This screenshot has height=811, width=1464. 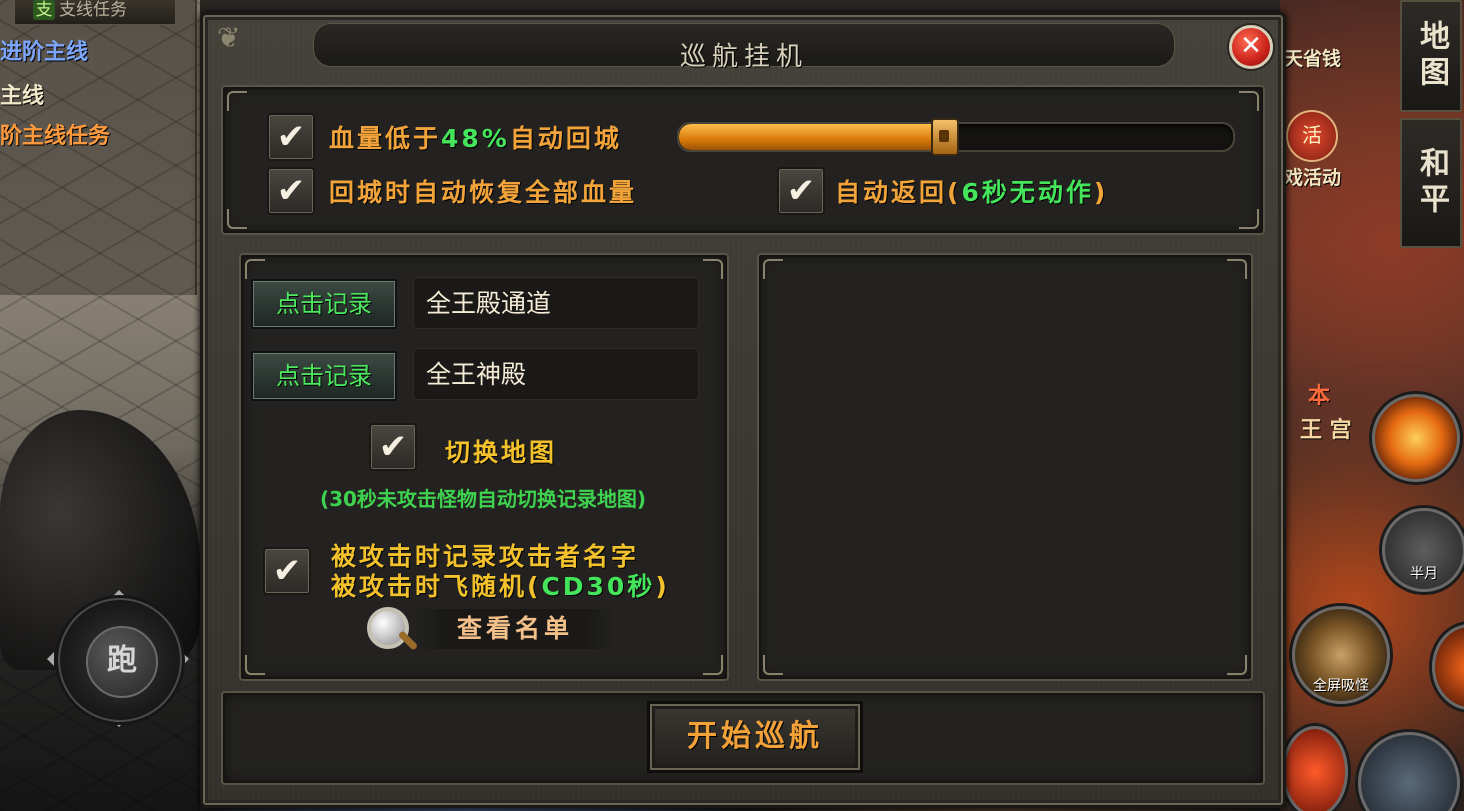 What do you see at coordinates (755, 737) in the screenshot?
I see `start-cruise-button: 开始巡航` at bounding box center [755, 737].